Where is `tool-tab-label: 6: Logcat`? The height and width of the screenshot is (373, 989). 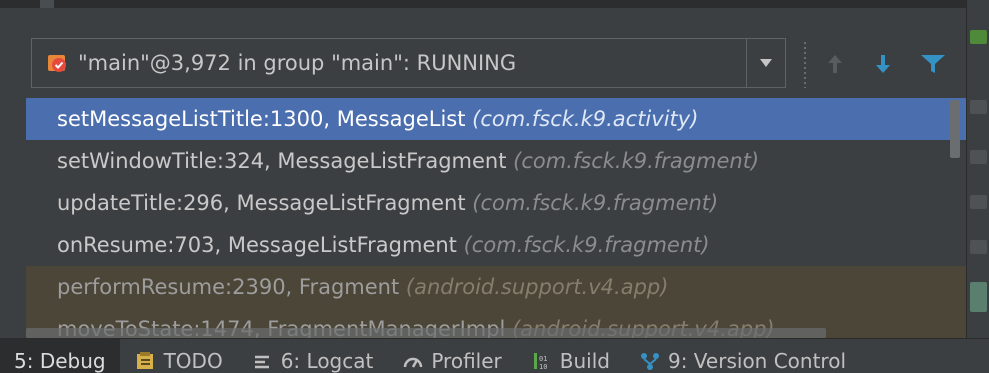
tool-tab-label: 6: Logcat is located at coordinates (327, 361).